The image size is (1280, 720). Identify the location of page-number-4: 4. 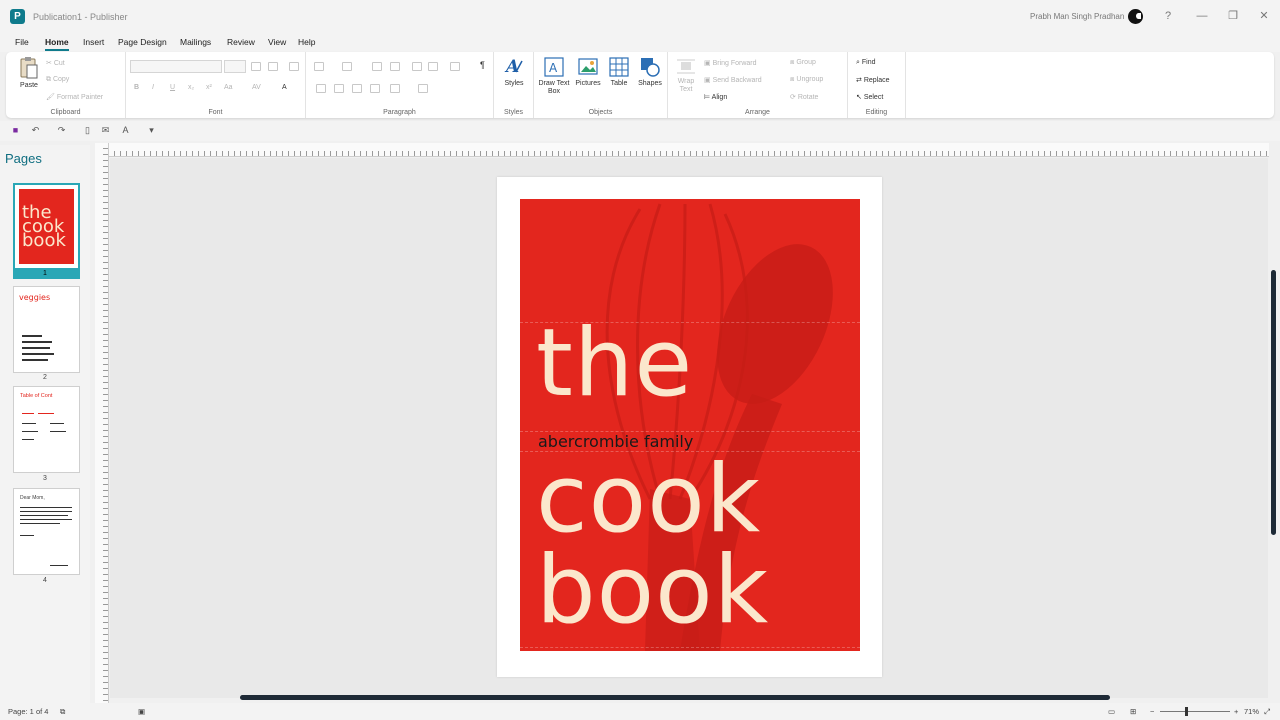
(45, 580).